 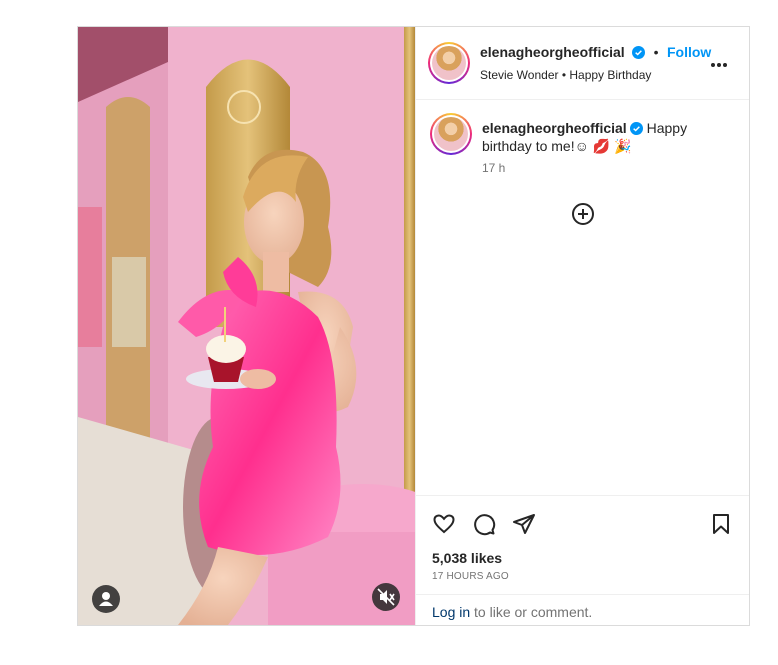 I want to click on avatar, so click(x=449, y=63).